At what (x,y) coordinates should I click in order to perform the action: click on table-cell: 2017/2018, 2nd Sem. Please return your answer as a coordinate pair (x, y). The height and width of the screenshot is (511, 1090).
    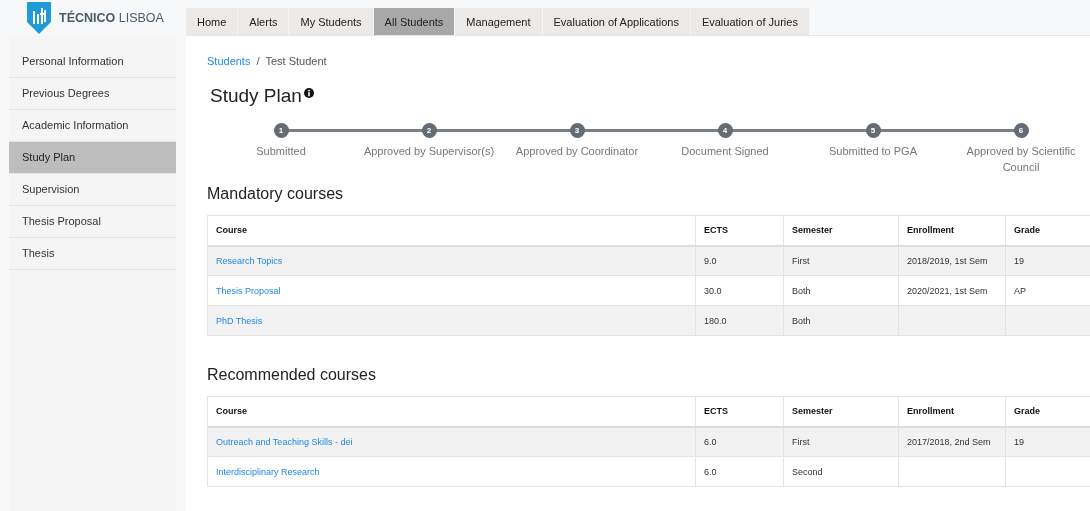
    Looking at the image, I should click on (949, 441).